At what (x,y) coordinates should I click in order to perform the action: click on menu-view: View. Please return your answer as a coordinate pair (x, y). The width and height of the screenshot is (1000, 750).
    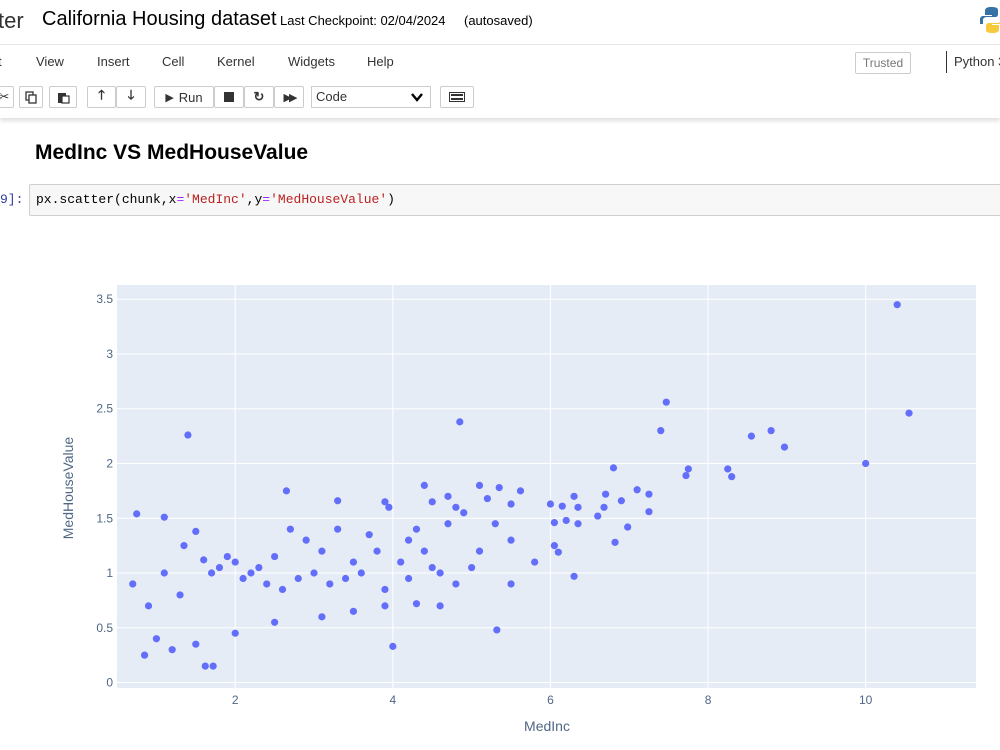
    Looking at the image, I should click on (50, 61).